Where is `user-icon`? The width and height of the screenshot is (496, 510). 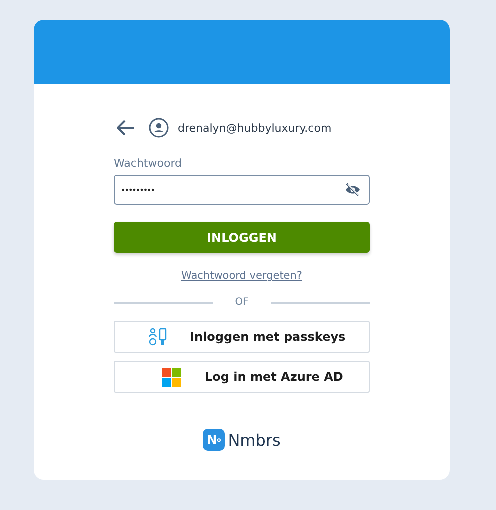 user-icon is located at coordinates (159, 128).